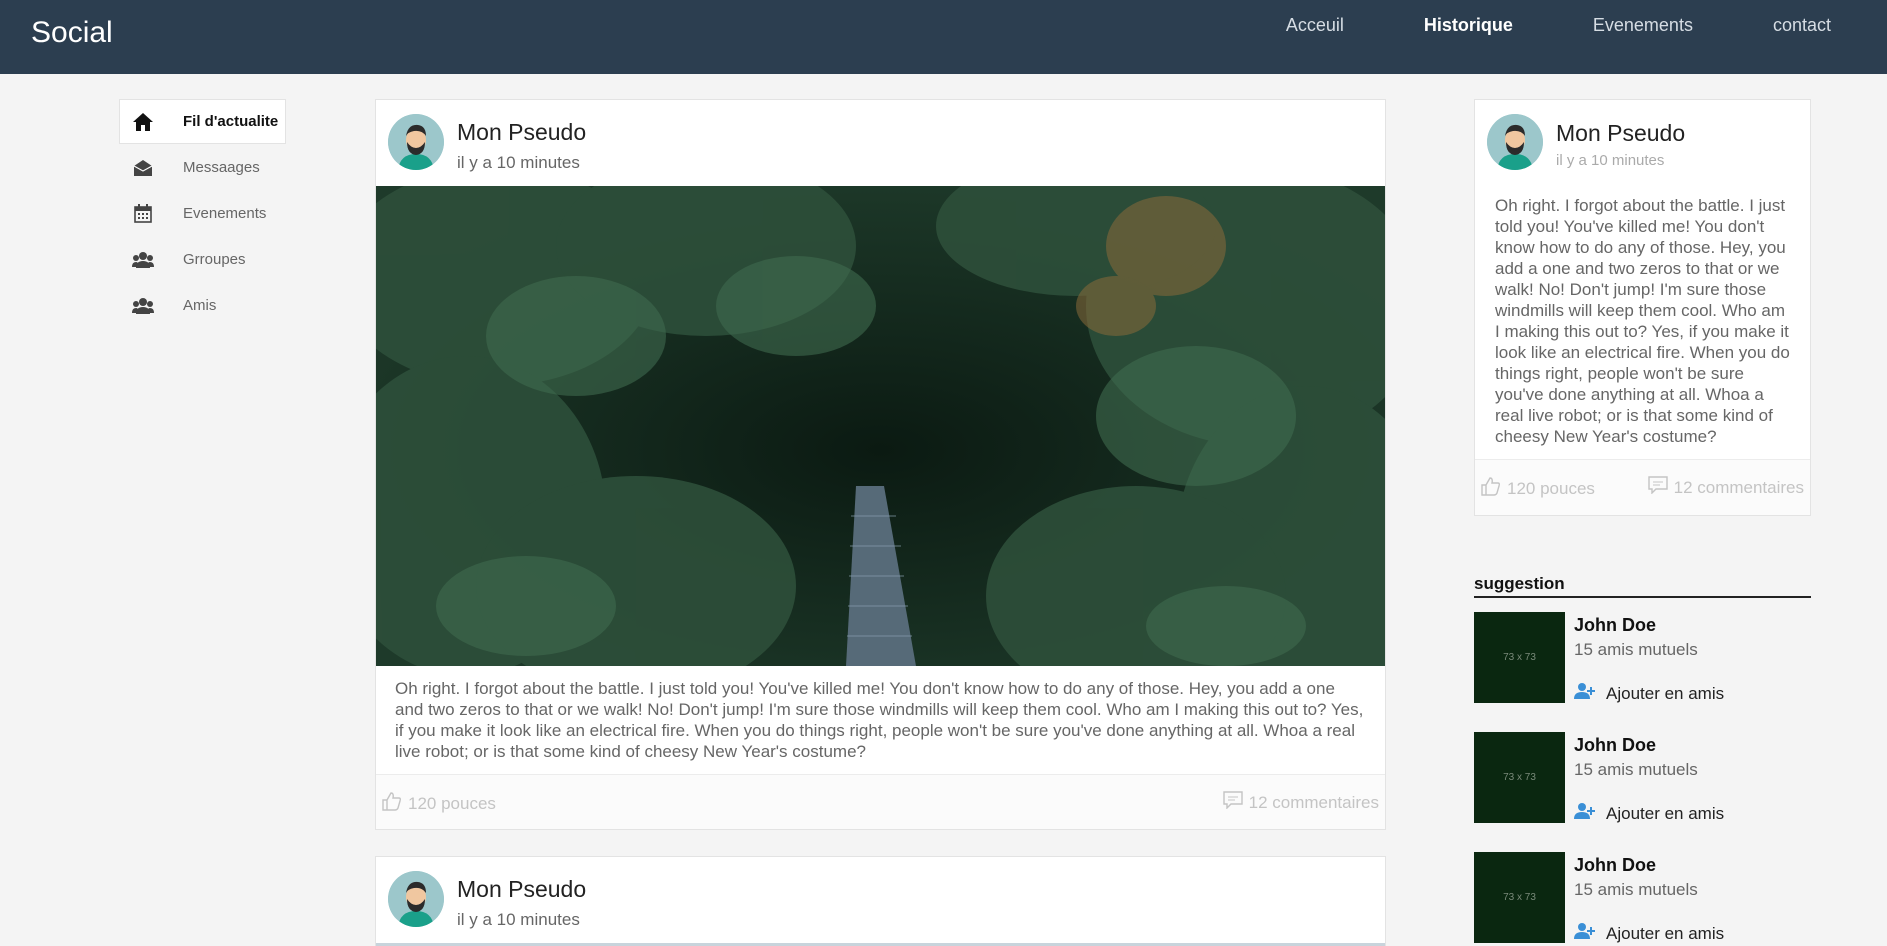  What do you see at coordinates (72, 33) in the screenshot?
I see `brand-logo: Social` at bounding box center [72, 33].